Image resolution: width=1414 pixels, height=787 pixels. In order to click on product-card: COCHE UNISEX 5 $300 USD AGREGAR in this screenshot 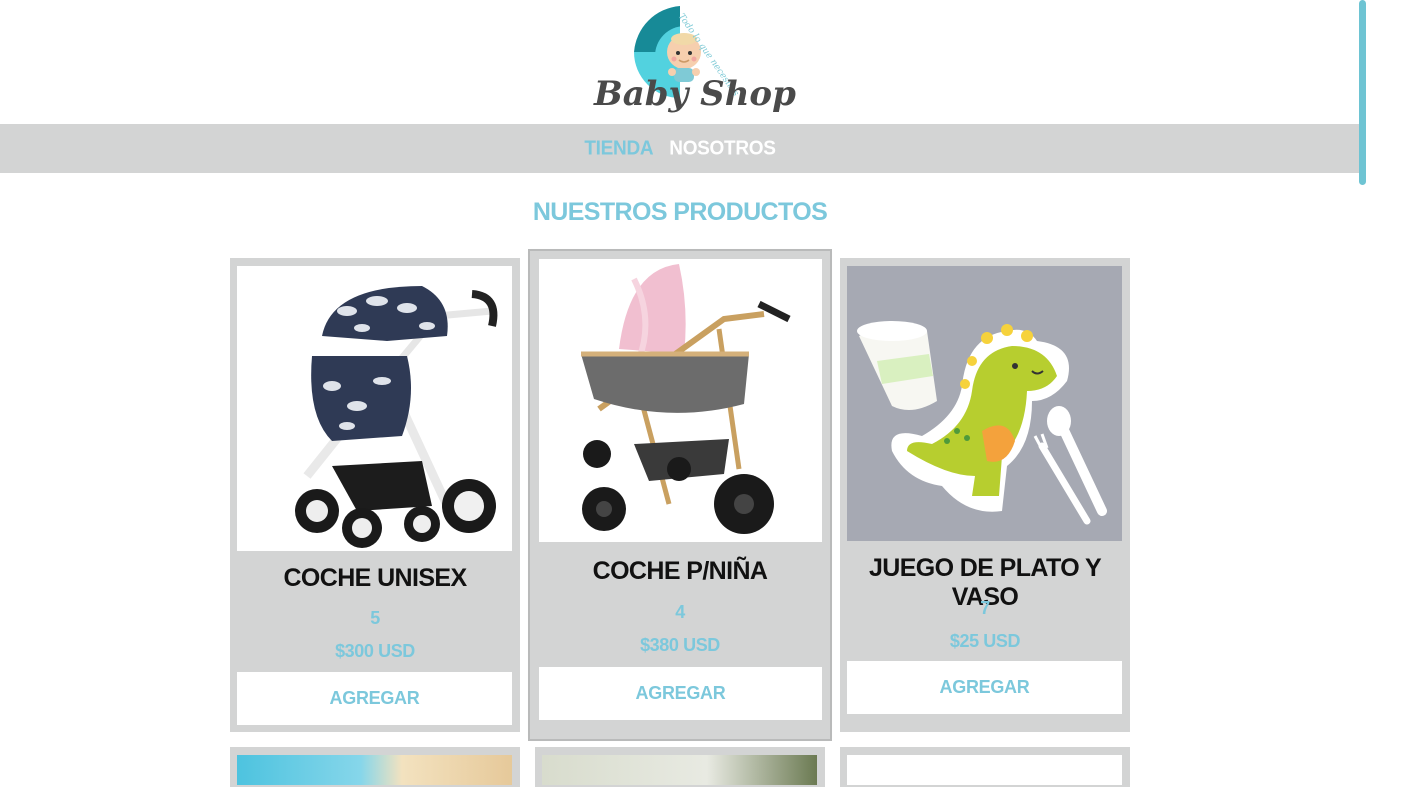, I will do `click(375, 495)`.